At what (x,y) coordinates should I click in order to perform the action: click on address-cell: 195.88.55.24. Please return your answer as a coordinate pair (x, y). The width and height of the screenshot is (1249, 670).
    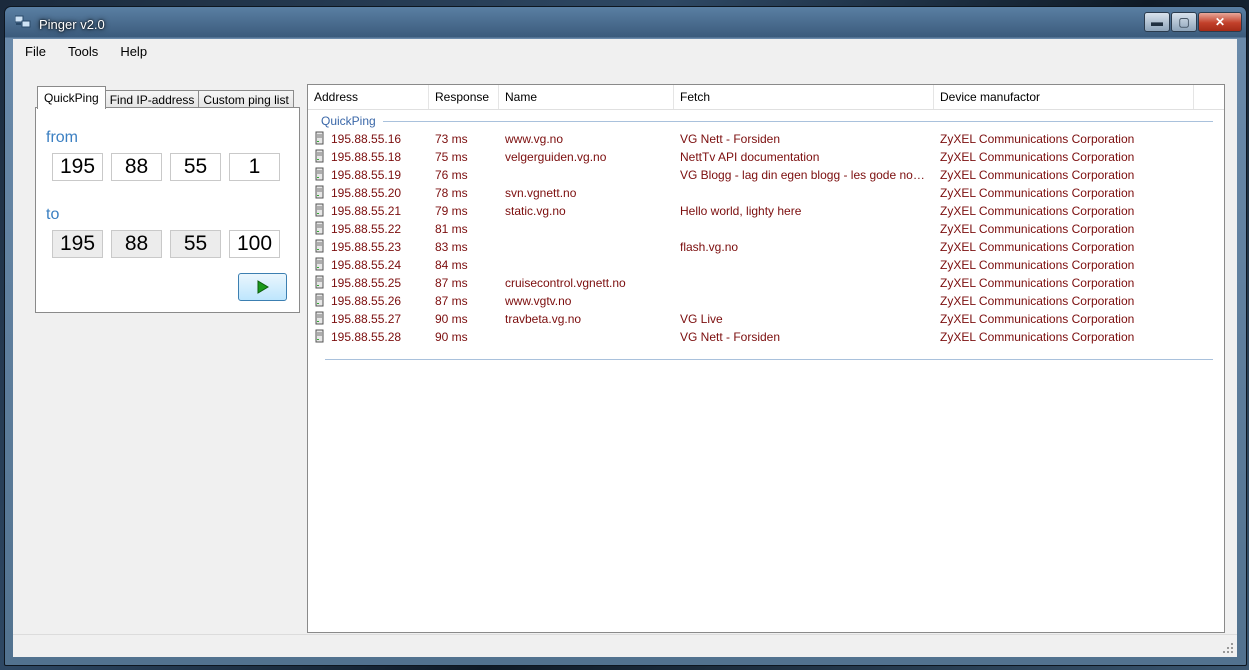
    Looking at the image, I should click on (366, 265).